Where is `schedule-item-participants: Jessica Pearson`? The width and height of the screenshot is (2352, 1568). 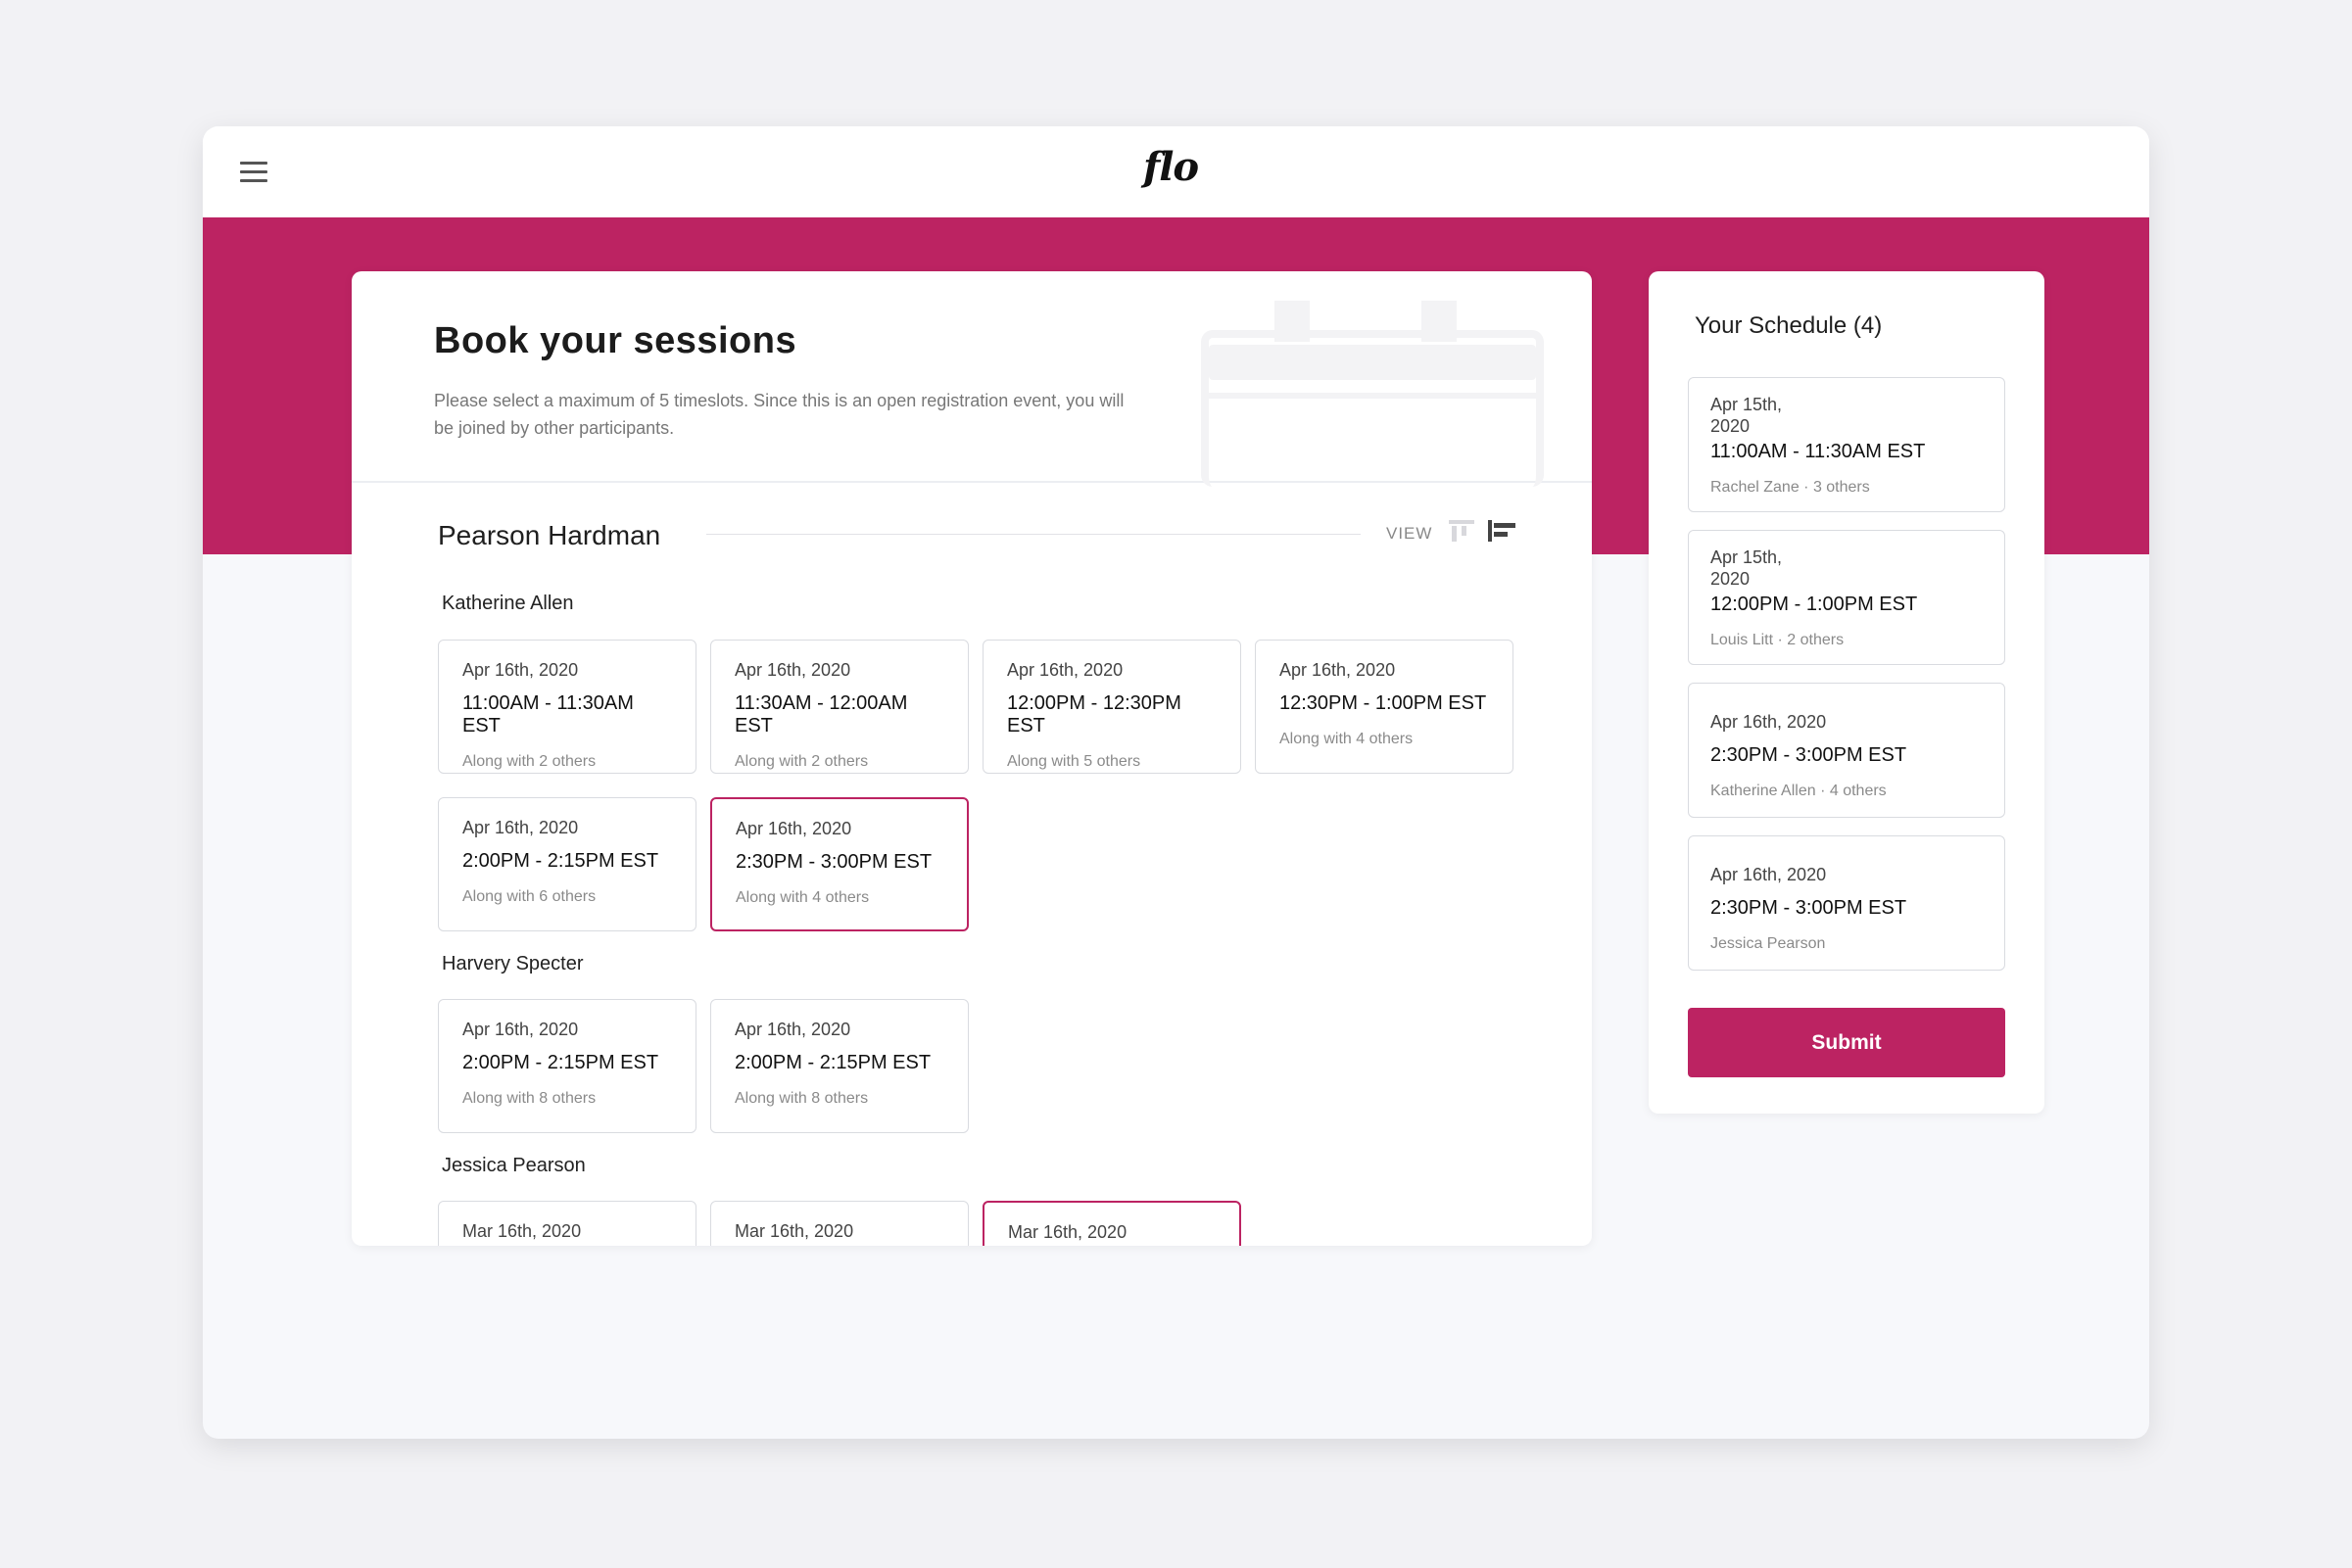
schedule-item-participants: Jessica Pearson is located at coordinates (1768, 943).